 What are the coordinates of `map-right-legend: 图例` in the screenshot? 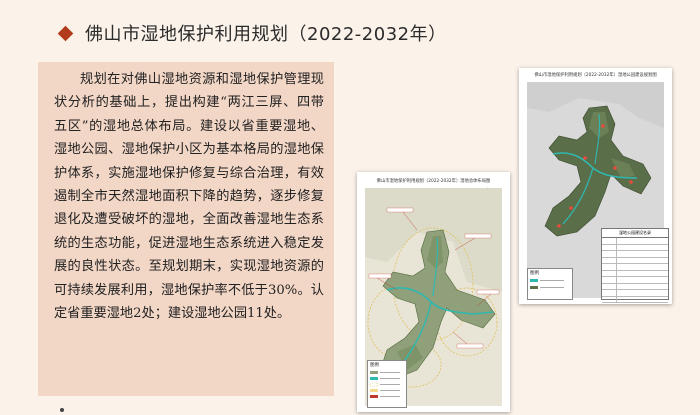 It's located at (550, 284).